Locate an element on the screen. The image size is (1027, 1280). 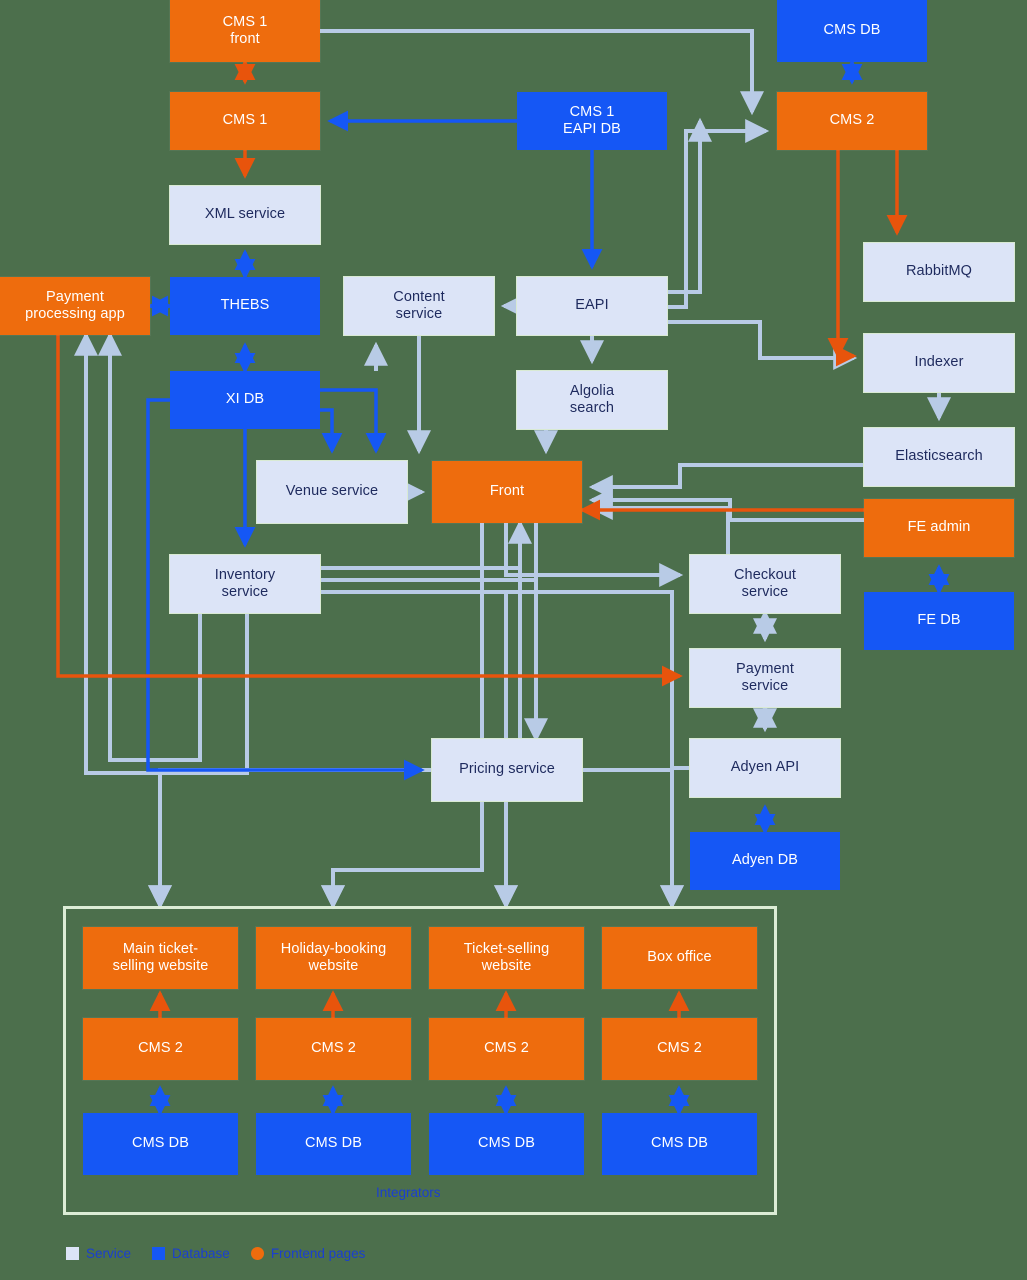
node-label: Checkout service is located at coordinates (765, 583).